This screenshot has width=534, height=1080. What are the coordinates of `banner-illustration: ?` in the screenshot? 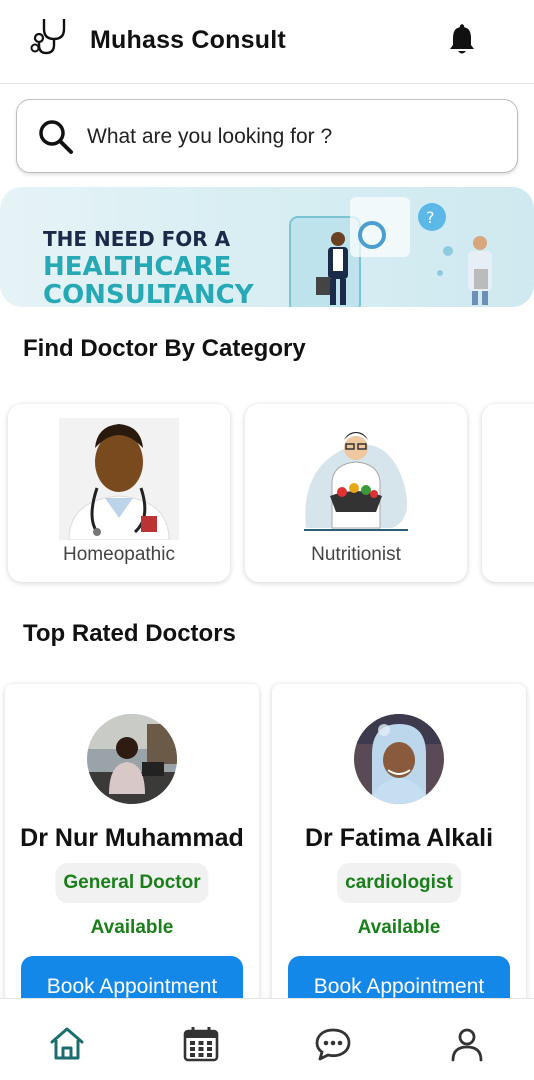 It's located at (390, 252).